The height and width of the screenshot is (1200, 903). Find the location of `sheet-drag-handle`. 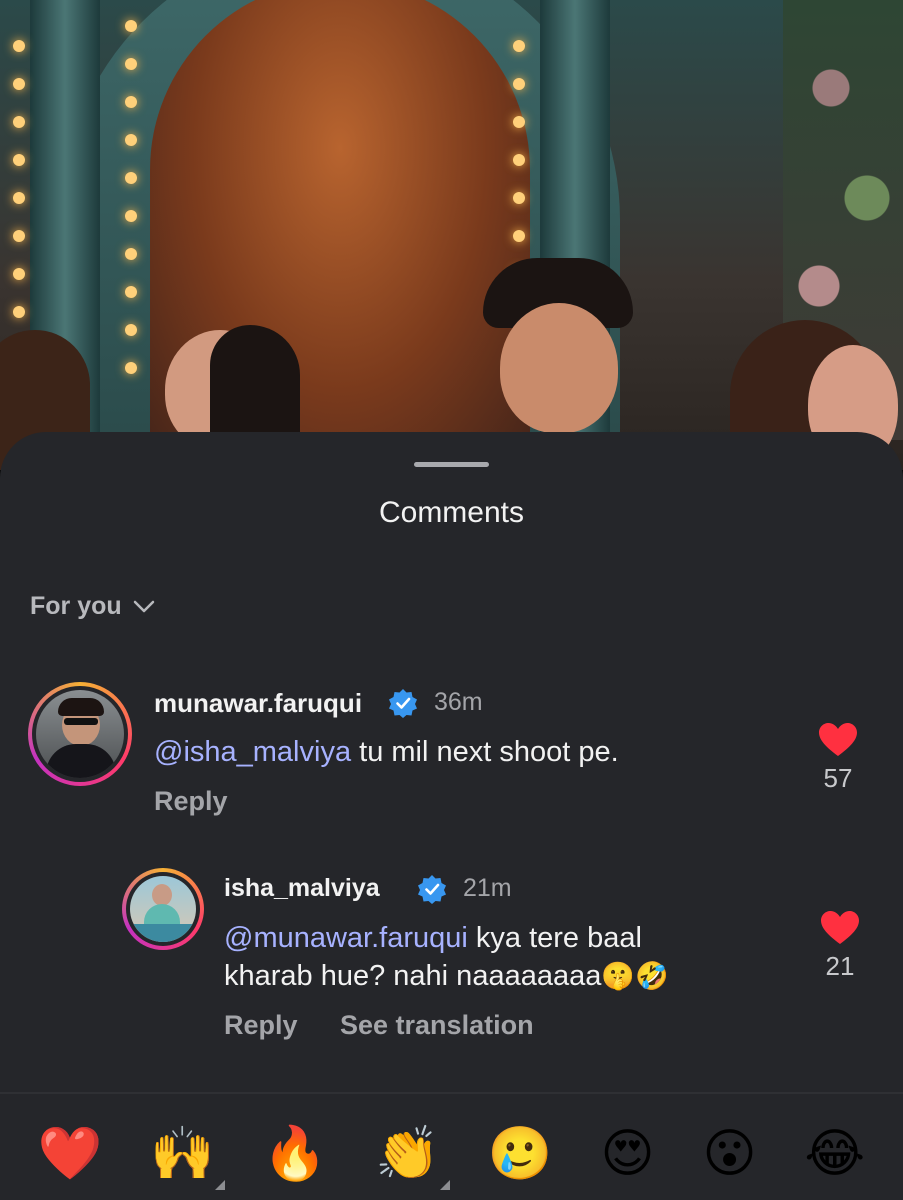

sheet-drag-handle is located at coordinates (451, 464).